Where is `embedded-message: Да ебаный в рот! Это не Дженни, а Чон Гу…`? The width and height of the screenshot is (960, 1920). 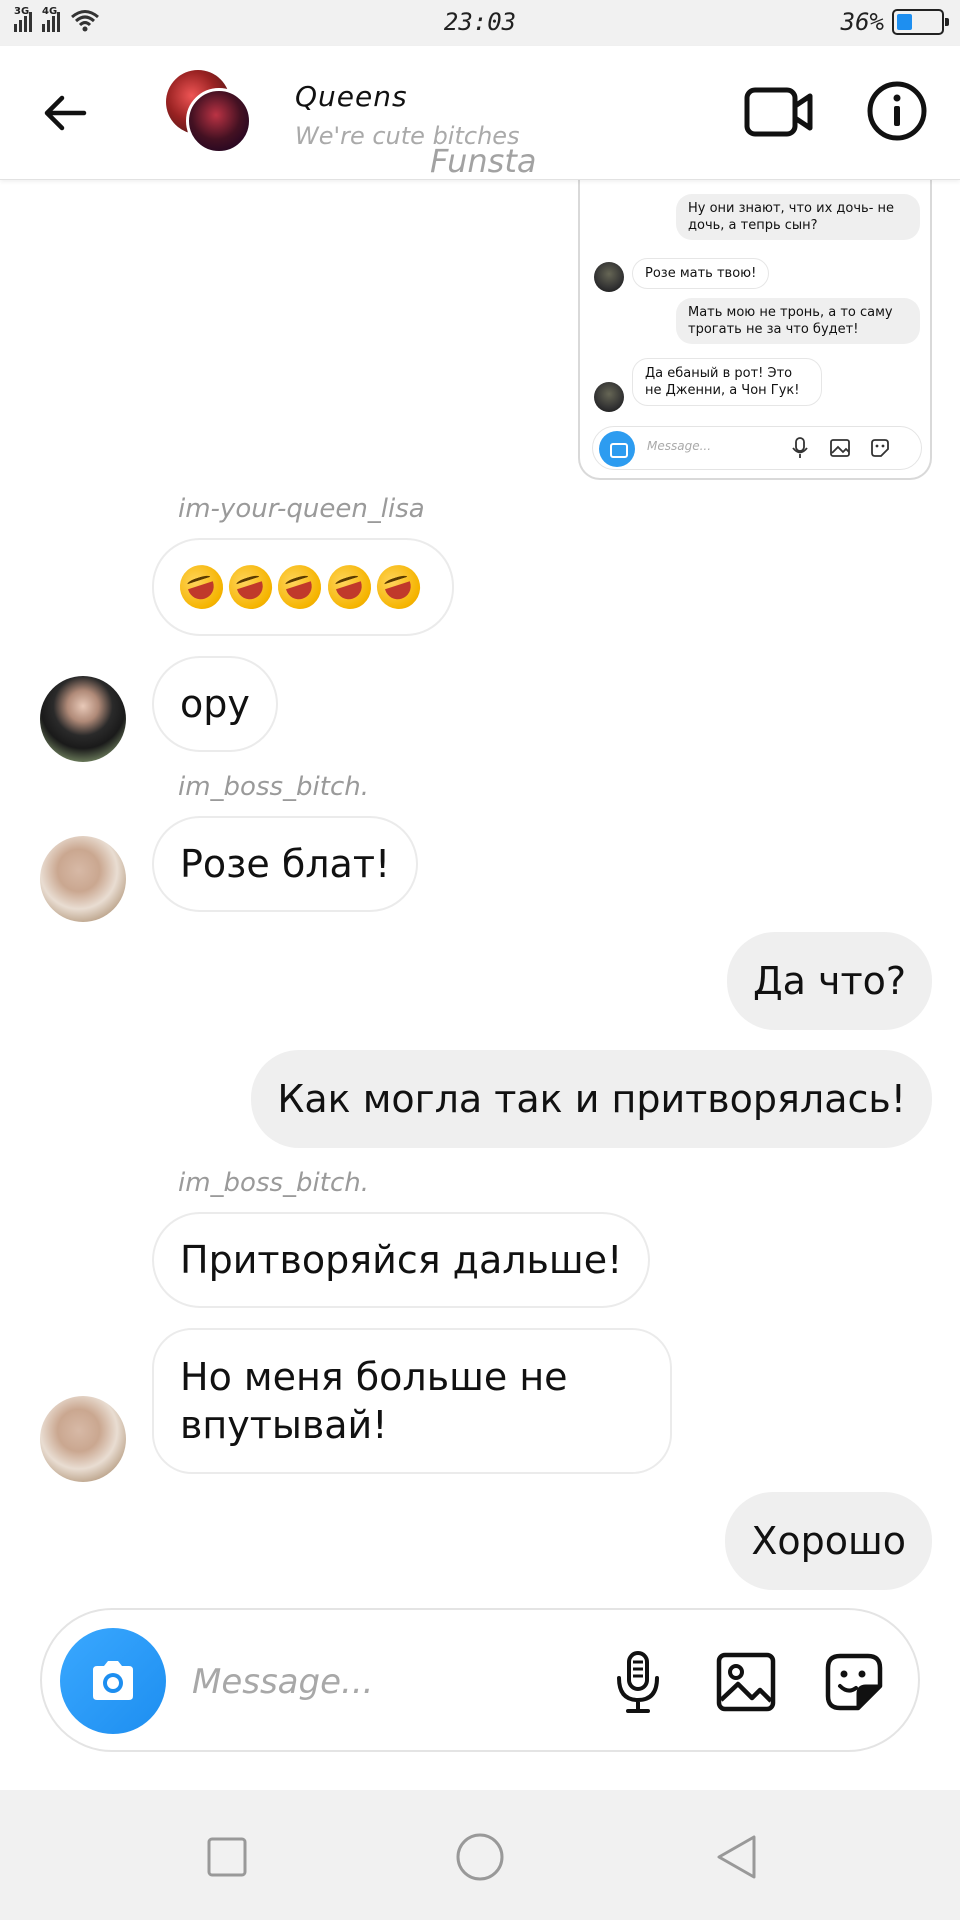 embedded-message: Да ебаный в рот! Это не Дженни, а Чон Гу… is located at coordinates (727, 382).